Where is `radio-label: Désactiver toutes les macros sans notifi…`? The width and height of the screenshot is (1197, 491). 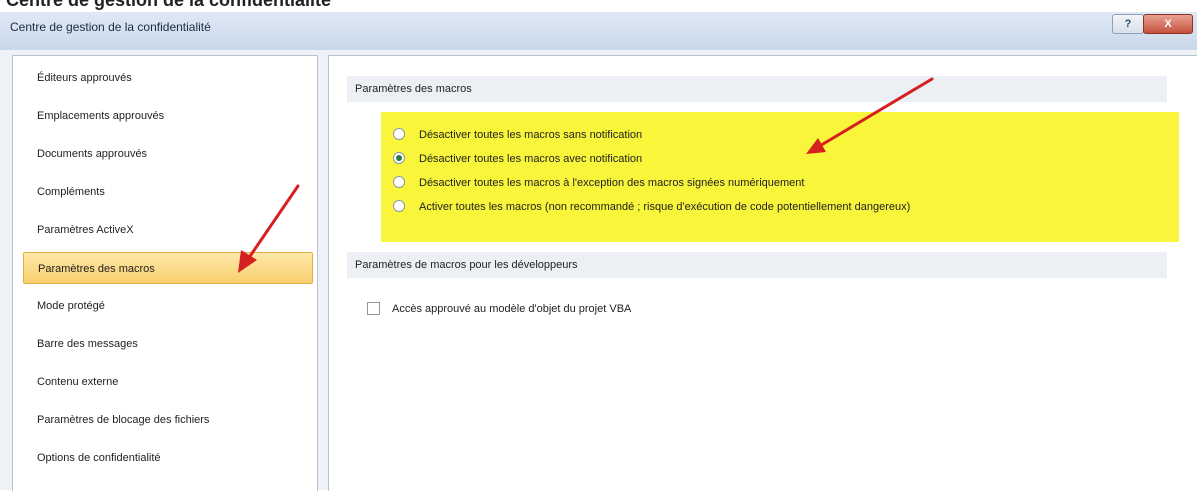
radio-label: Désactiver toutes les macros sans notifi… is located at coordinates (531, 135).